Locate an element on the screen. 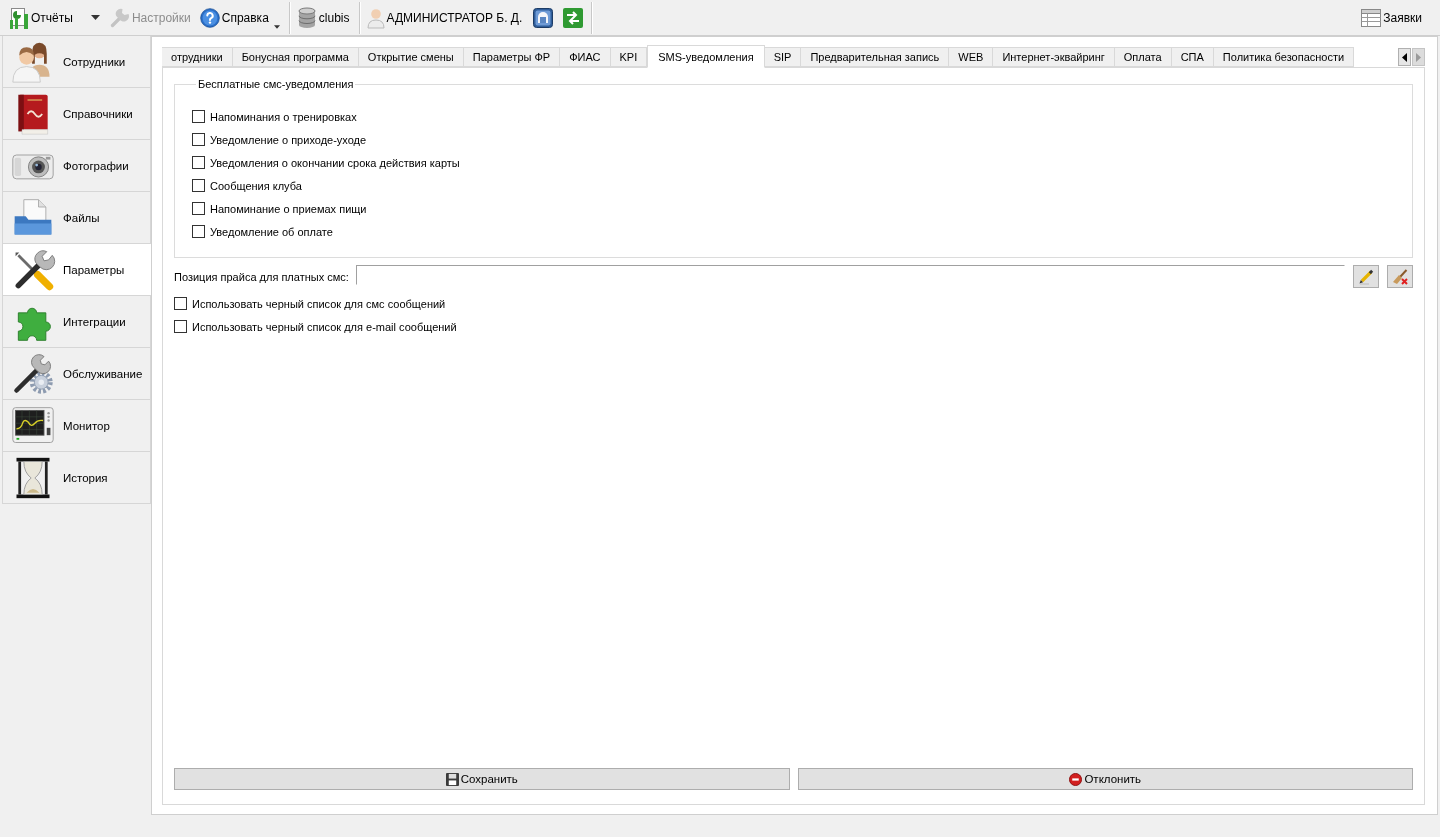 The height and width of the screenshot is (837, 1440). user-icon is located at coordinates (375, 17).